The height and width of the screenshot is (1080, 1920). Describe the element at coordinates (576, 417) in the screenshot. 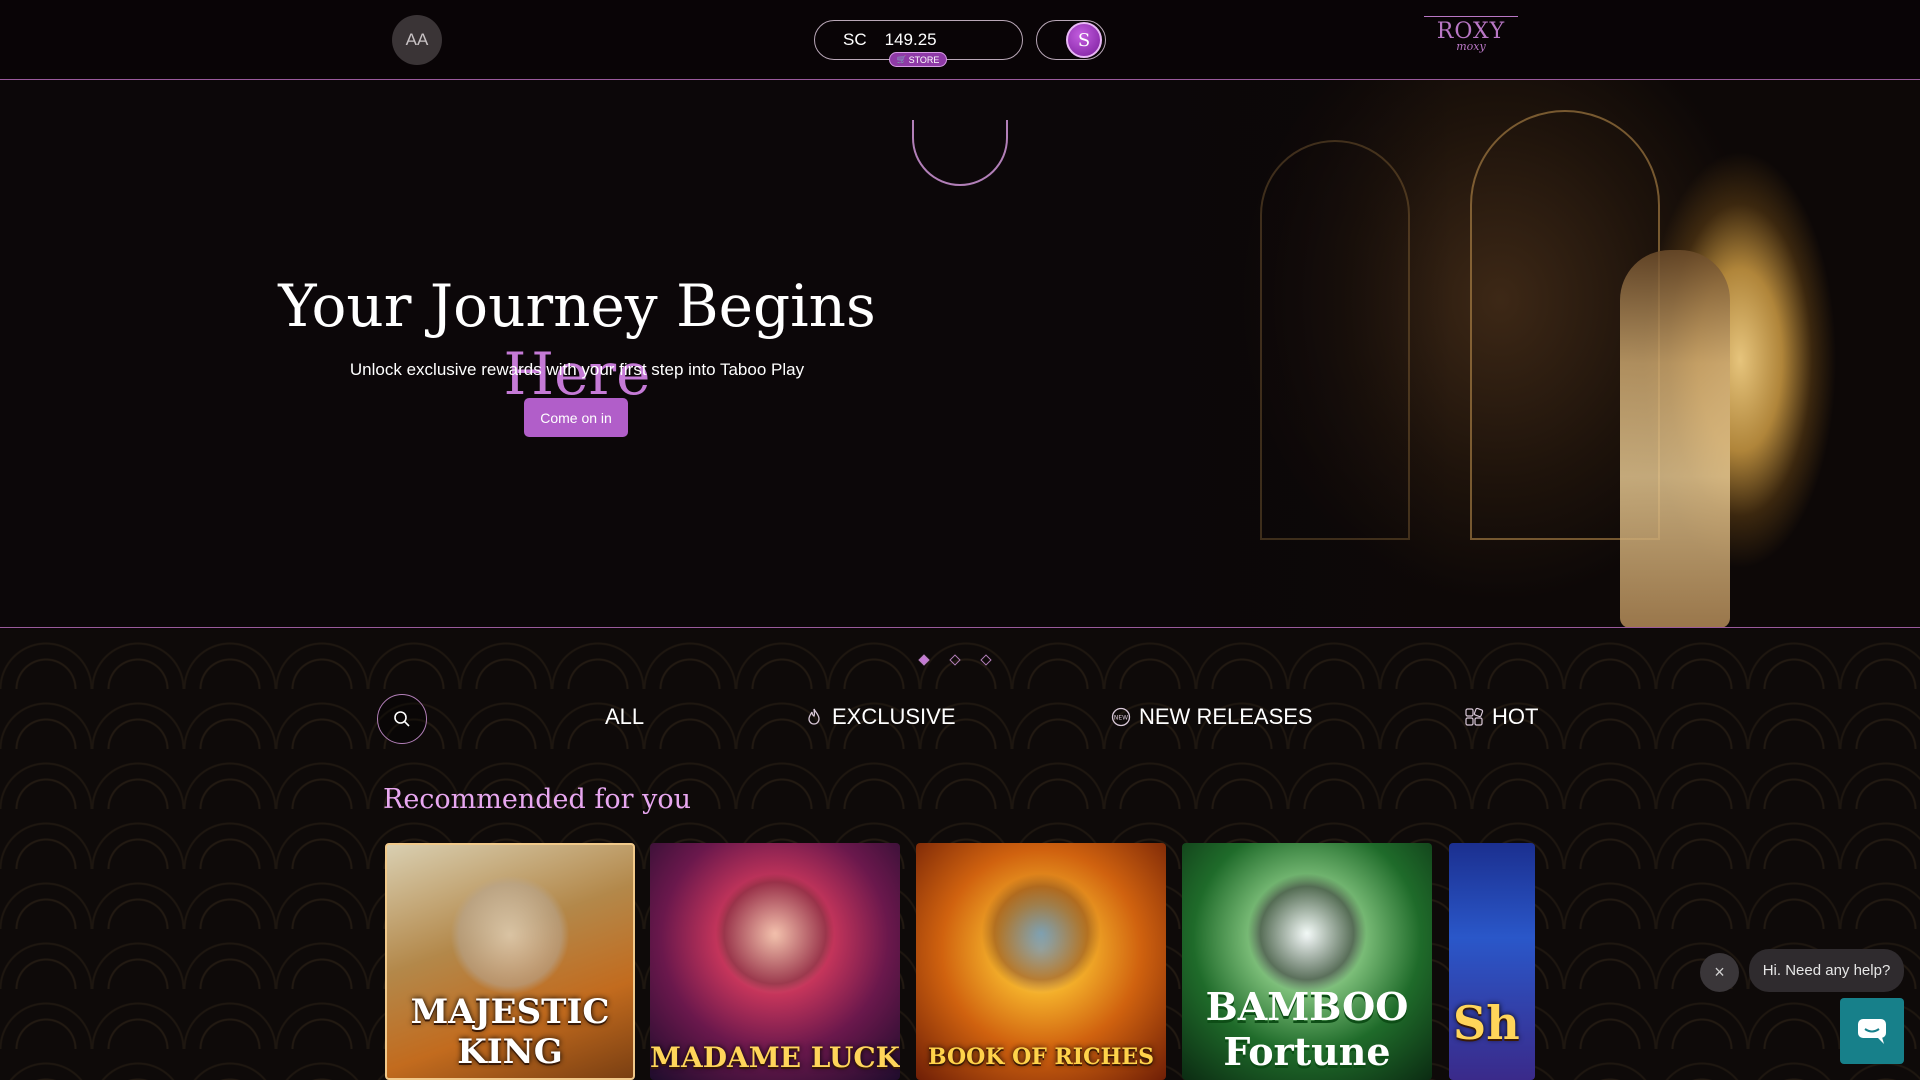

I see `come-on-in-button: Come on in` at that location.